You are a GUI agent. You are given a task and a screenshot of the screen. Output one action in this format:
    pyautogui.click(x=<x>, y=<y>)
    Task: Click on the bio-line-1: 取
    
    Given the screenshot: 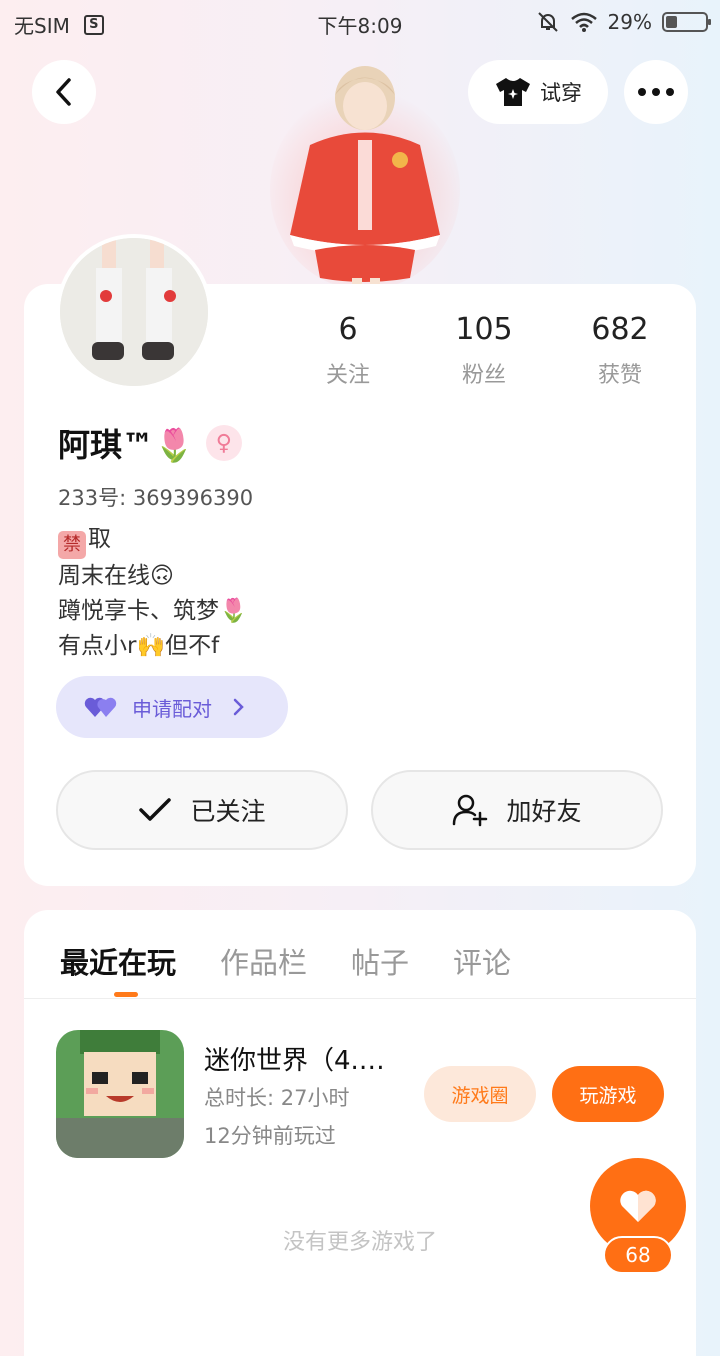 What is the action you would take?
    pyautogui.click(x=99, y=539)
    